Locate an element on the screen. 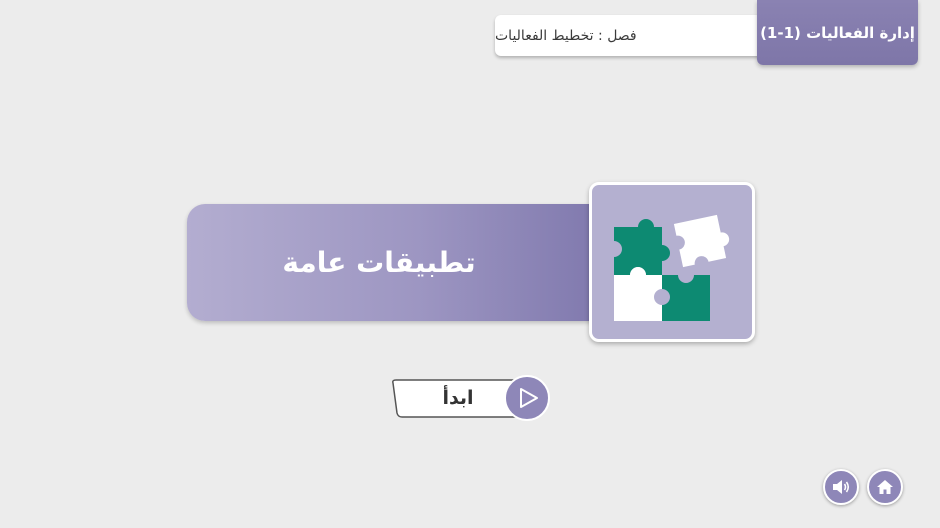 This screenshot has width=940, height=528. start-button: ابدأ is located at coordinates (470, 398).